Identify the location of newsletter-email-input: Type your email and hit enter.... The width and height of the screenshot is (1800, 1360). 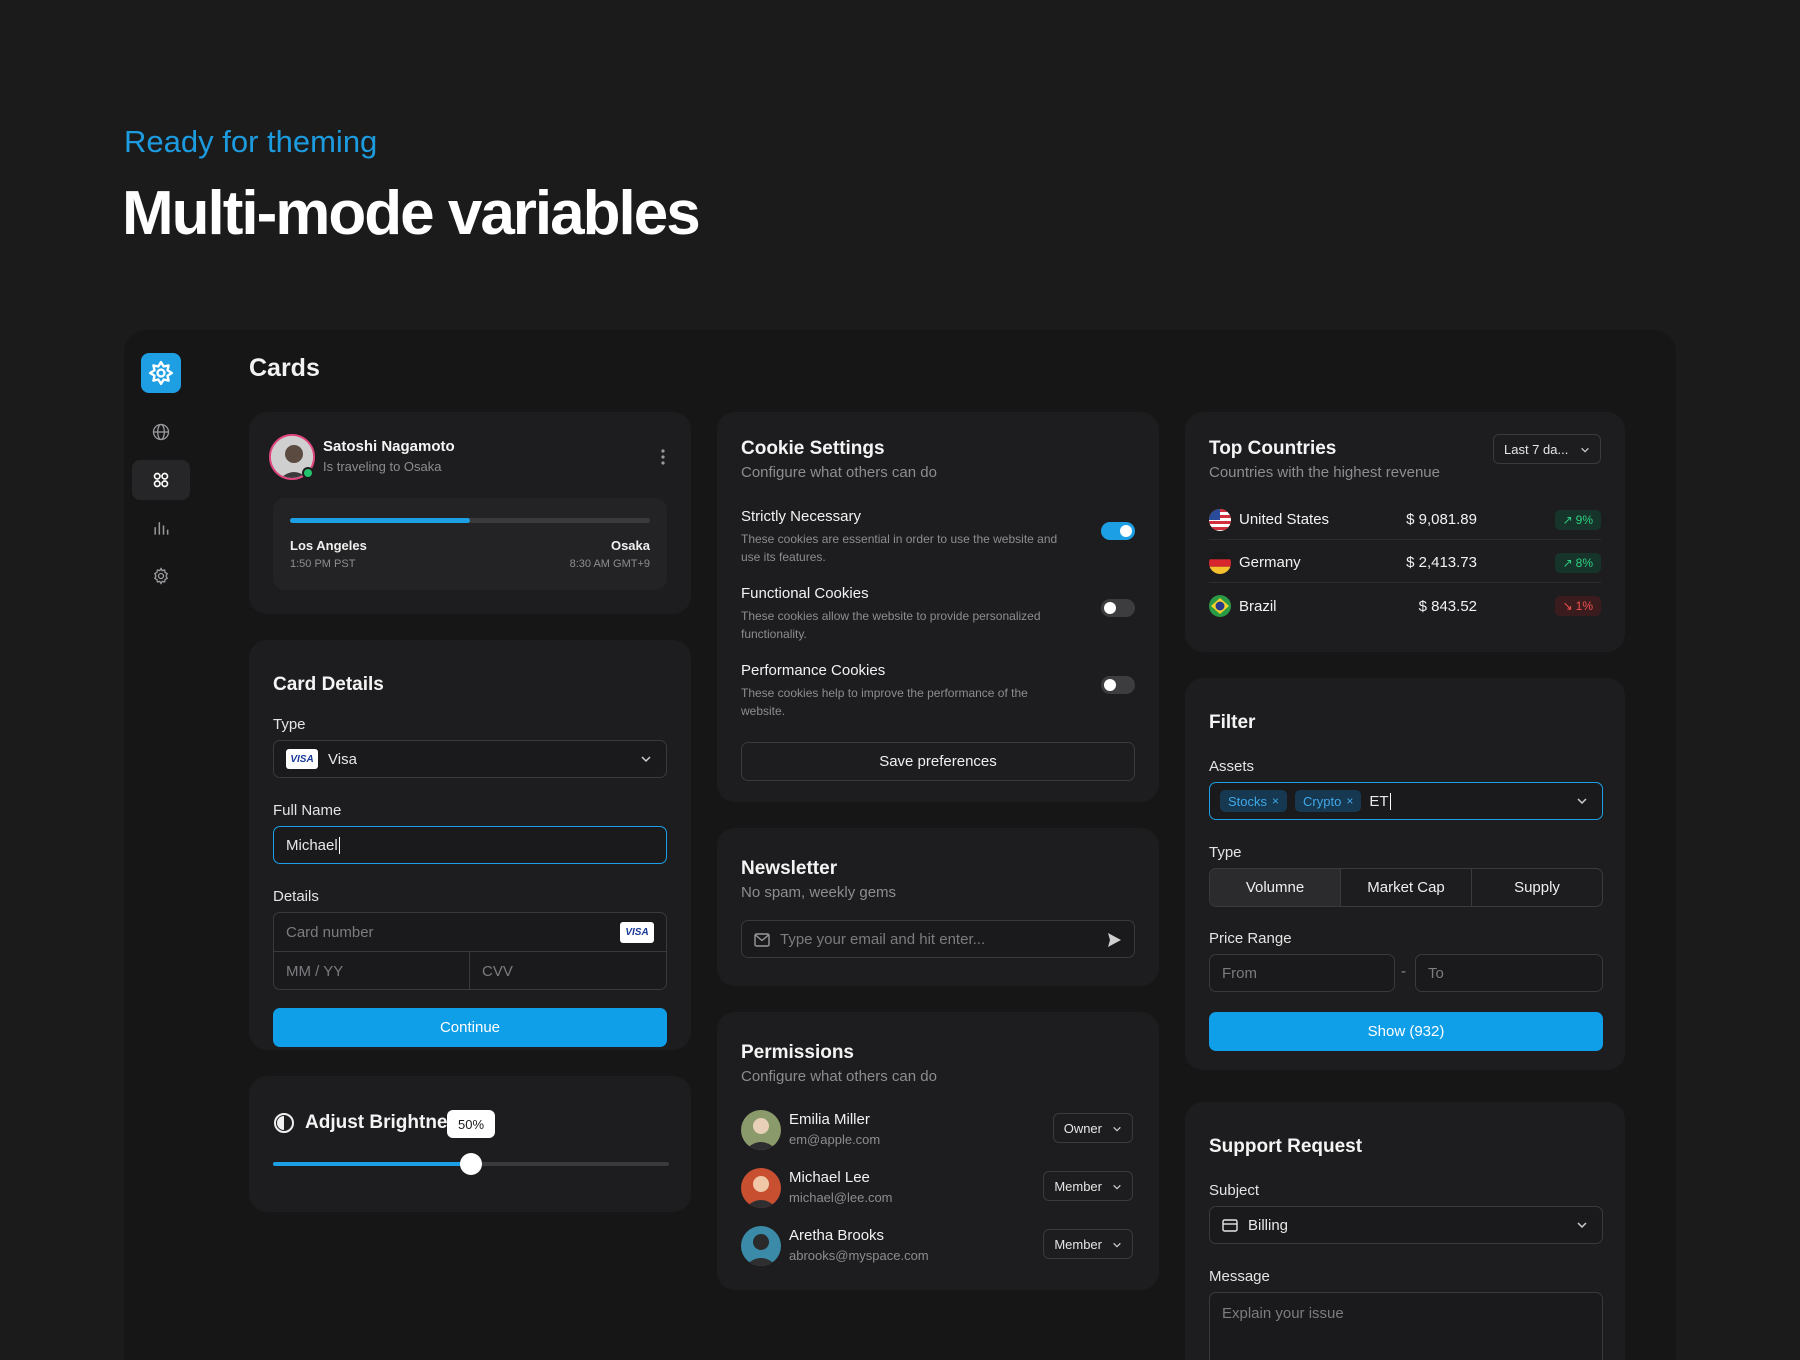
(938, 939).